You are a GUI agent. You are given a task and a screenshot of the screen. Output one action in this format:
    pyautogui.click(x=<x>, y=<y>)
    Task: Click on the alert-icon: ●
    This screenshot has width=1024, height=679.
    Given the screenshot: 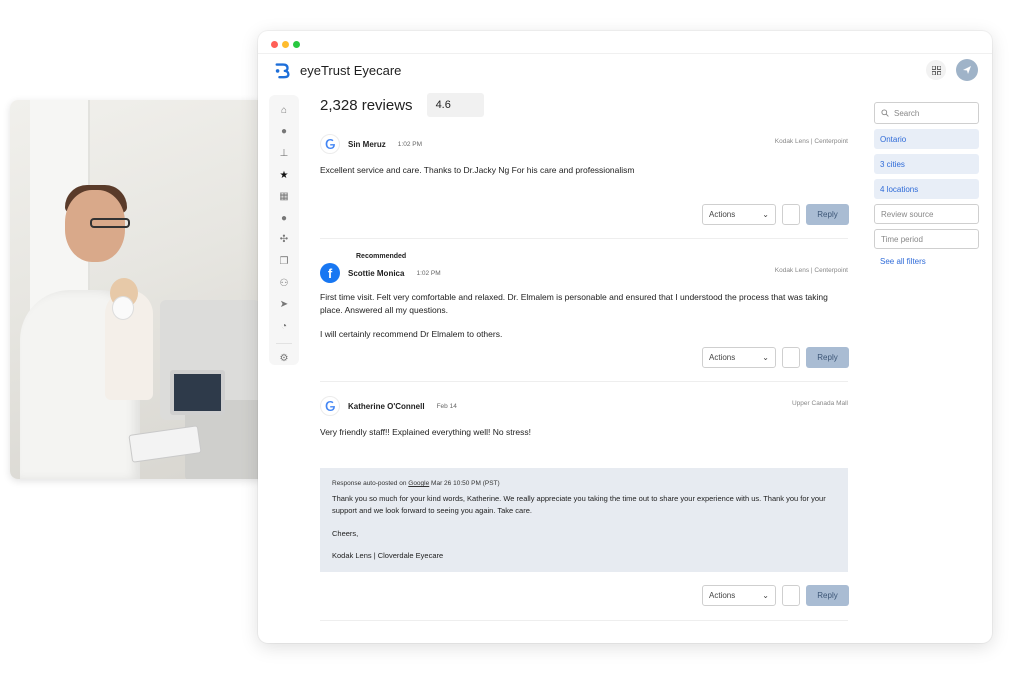 What is the action you would take?
    pyautogui.click(x=284, y=219)
    